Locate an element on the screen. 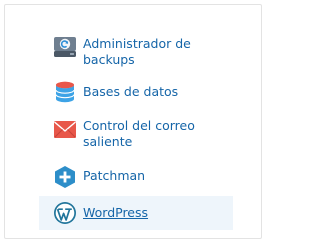  menu-item-patchman: Patchman is located at coordinates (136, 176).